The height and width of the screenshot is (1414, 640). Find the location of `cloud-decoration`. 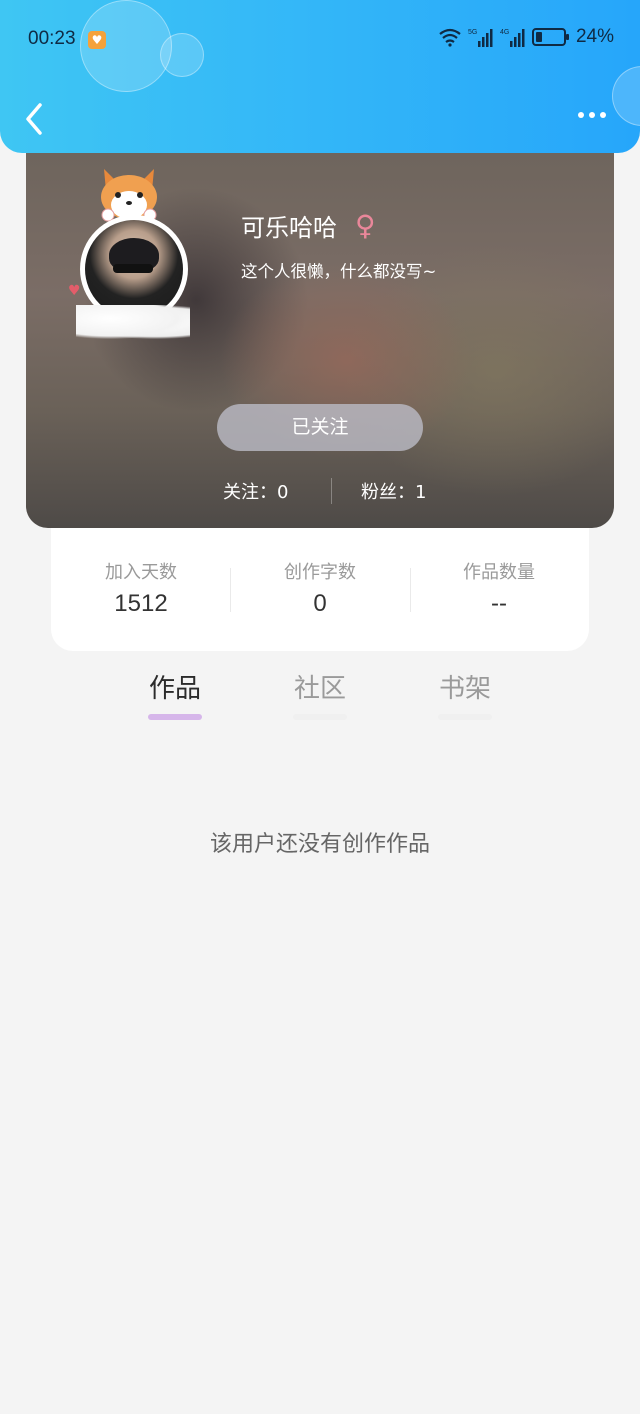

cloud-decoration is located at coordinates (133, 322).